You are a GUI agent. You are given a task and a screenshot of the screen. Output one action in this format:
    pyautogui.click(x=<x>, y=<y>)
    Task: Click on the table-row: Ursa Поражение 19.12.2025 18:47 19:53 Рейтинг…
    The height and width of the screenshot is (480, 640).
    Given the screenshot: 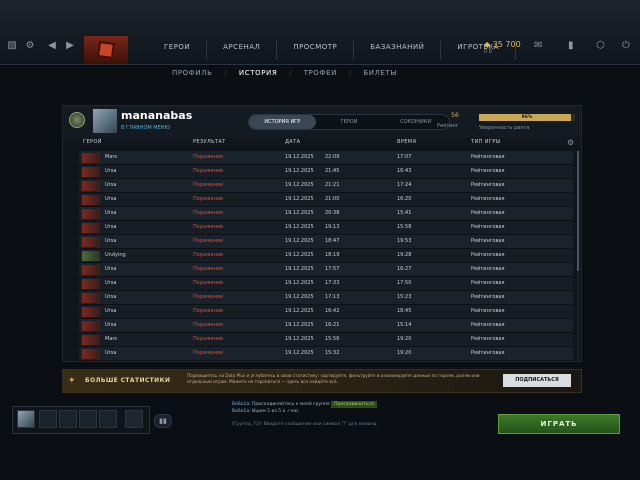 What is the action you would take?
    pyautogui.click(x=326, y=242)
    